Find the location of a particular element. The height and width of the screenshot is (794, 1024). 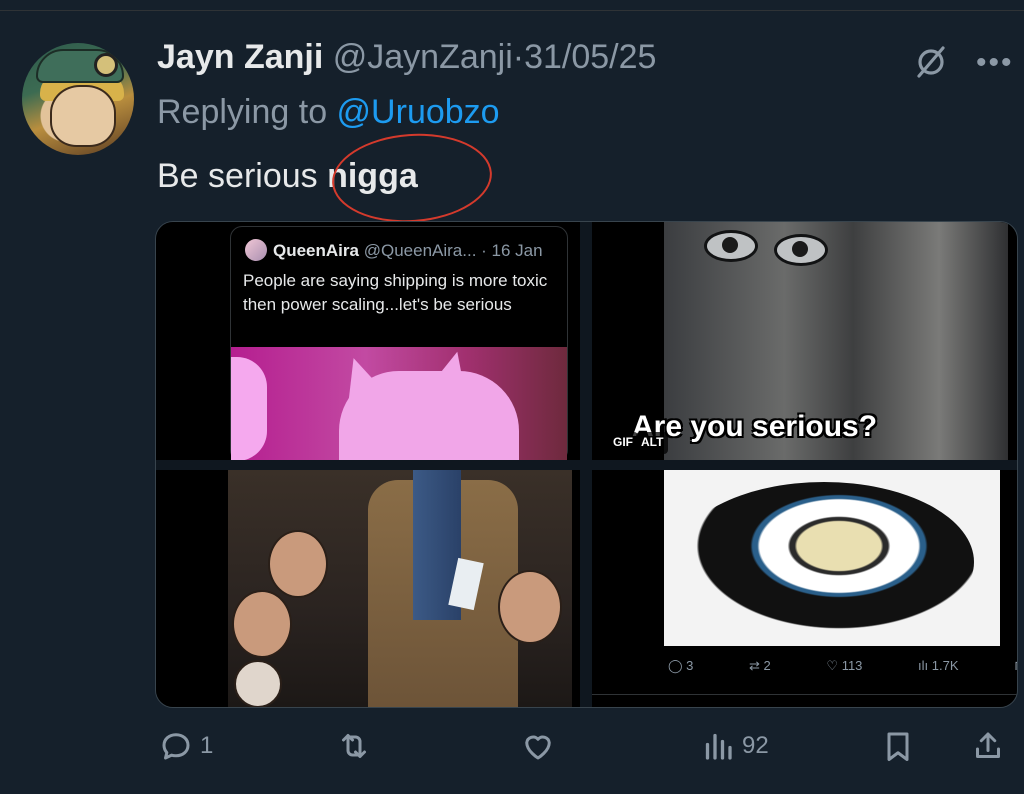

tweet-header: Jayn Zanji @JaynZanji·31/05/25 is located at coordinates (406, 57).